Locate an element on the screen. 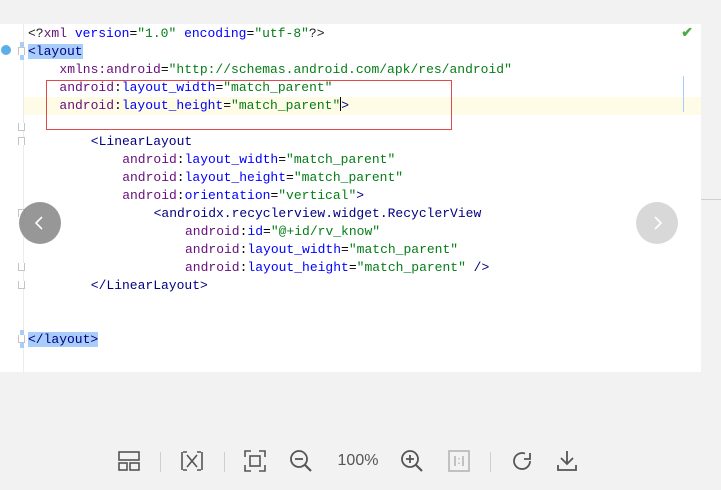 The width and height of the screenshot is (721, 490). download-icon is located at coordinates (567, 461).